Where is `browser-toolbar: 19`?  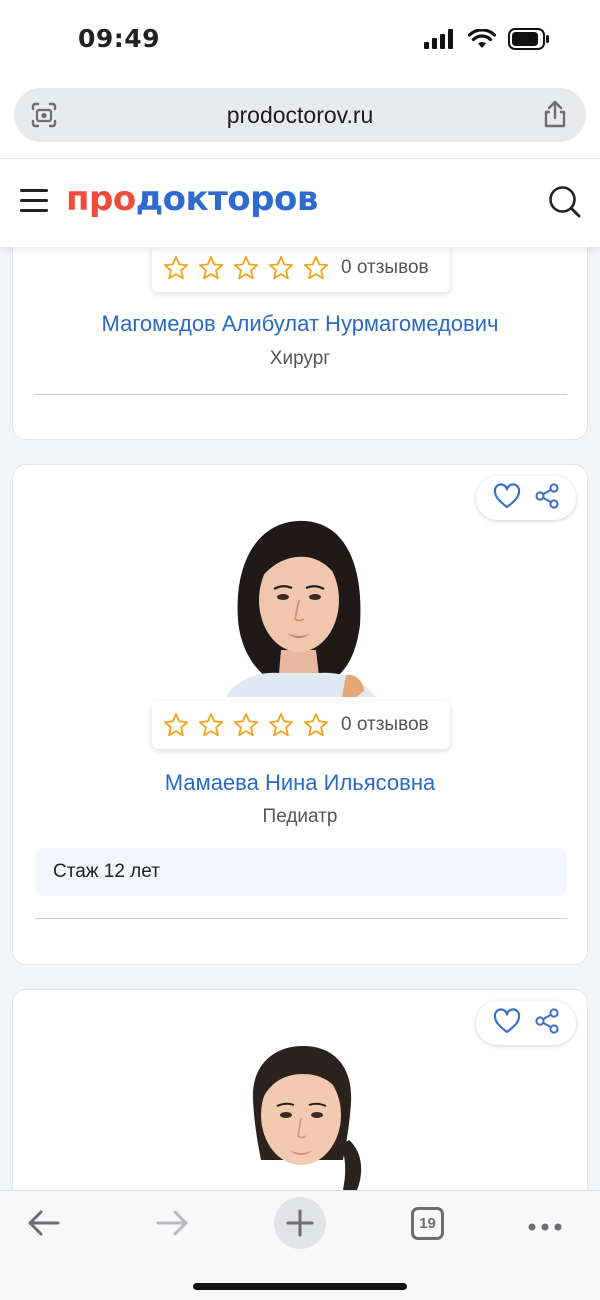
browser-toolbar: 19 is located at coordinates (300, 1245).